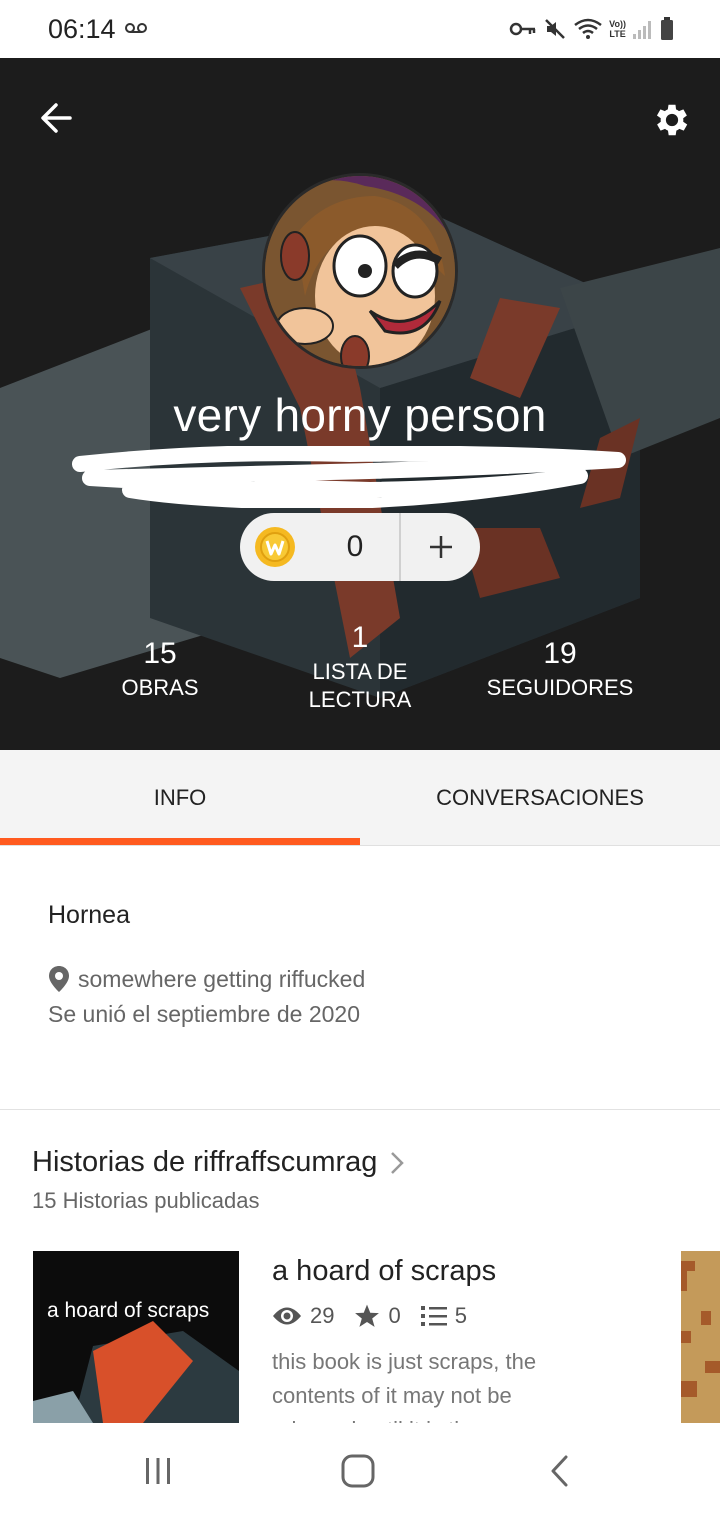  What do you see at coordinates (460, 1315) in the screenshot?
I see `story-parts-count: 5` at bounding box center [460, 1315].